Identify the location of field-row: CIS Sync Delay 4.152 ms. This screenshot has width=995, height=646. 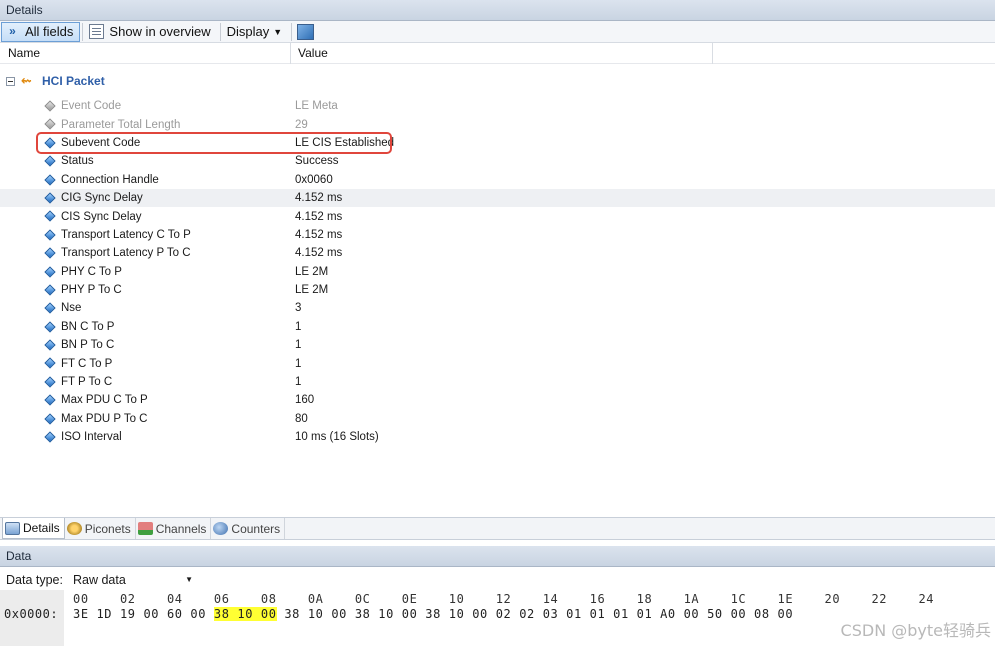
(497, 216).